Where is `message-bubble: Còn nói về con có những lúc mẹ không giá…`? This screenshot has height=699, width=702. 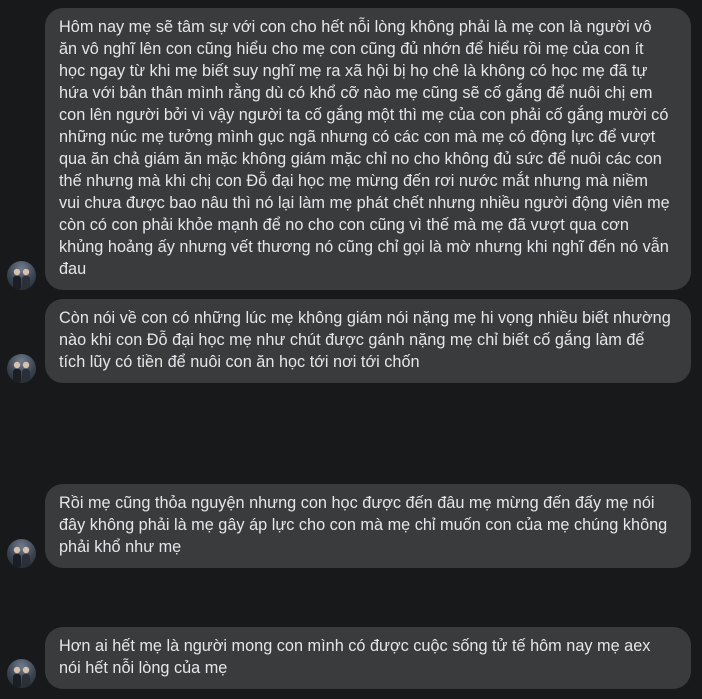
message-bubble: Còn nói về con có những lúc mẹ không giá… is located at coordinates (368, 341).